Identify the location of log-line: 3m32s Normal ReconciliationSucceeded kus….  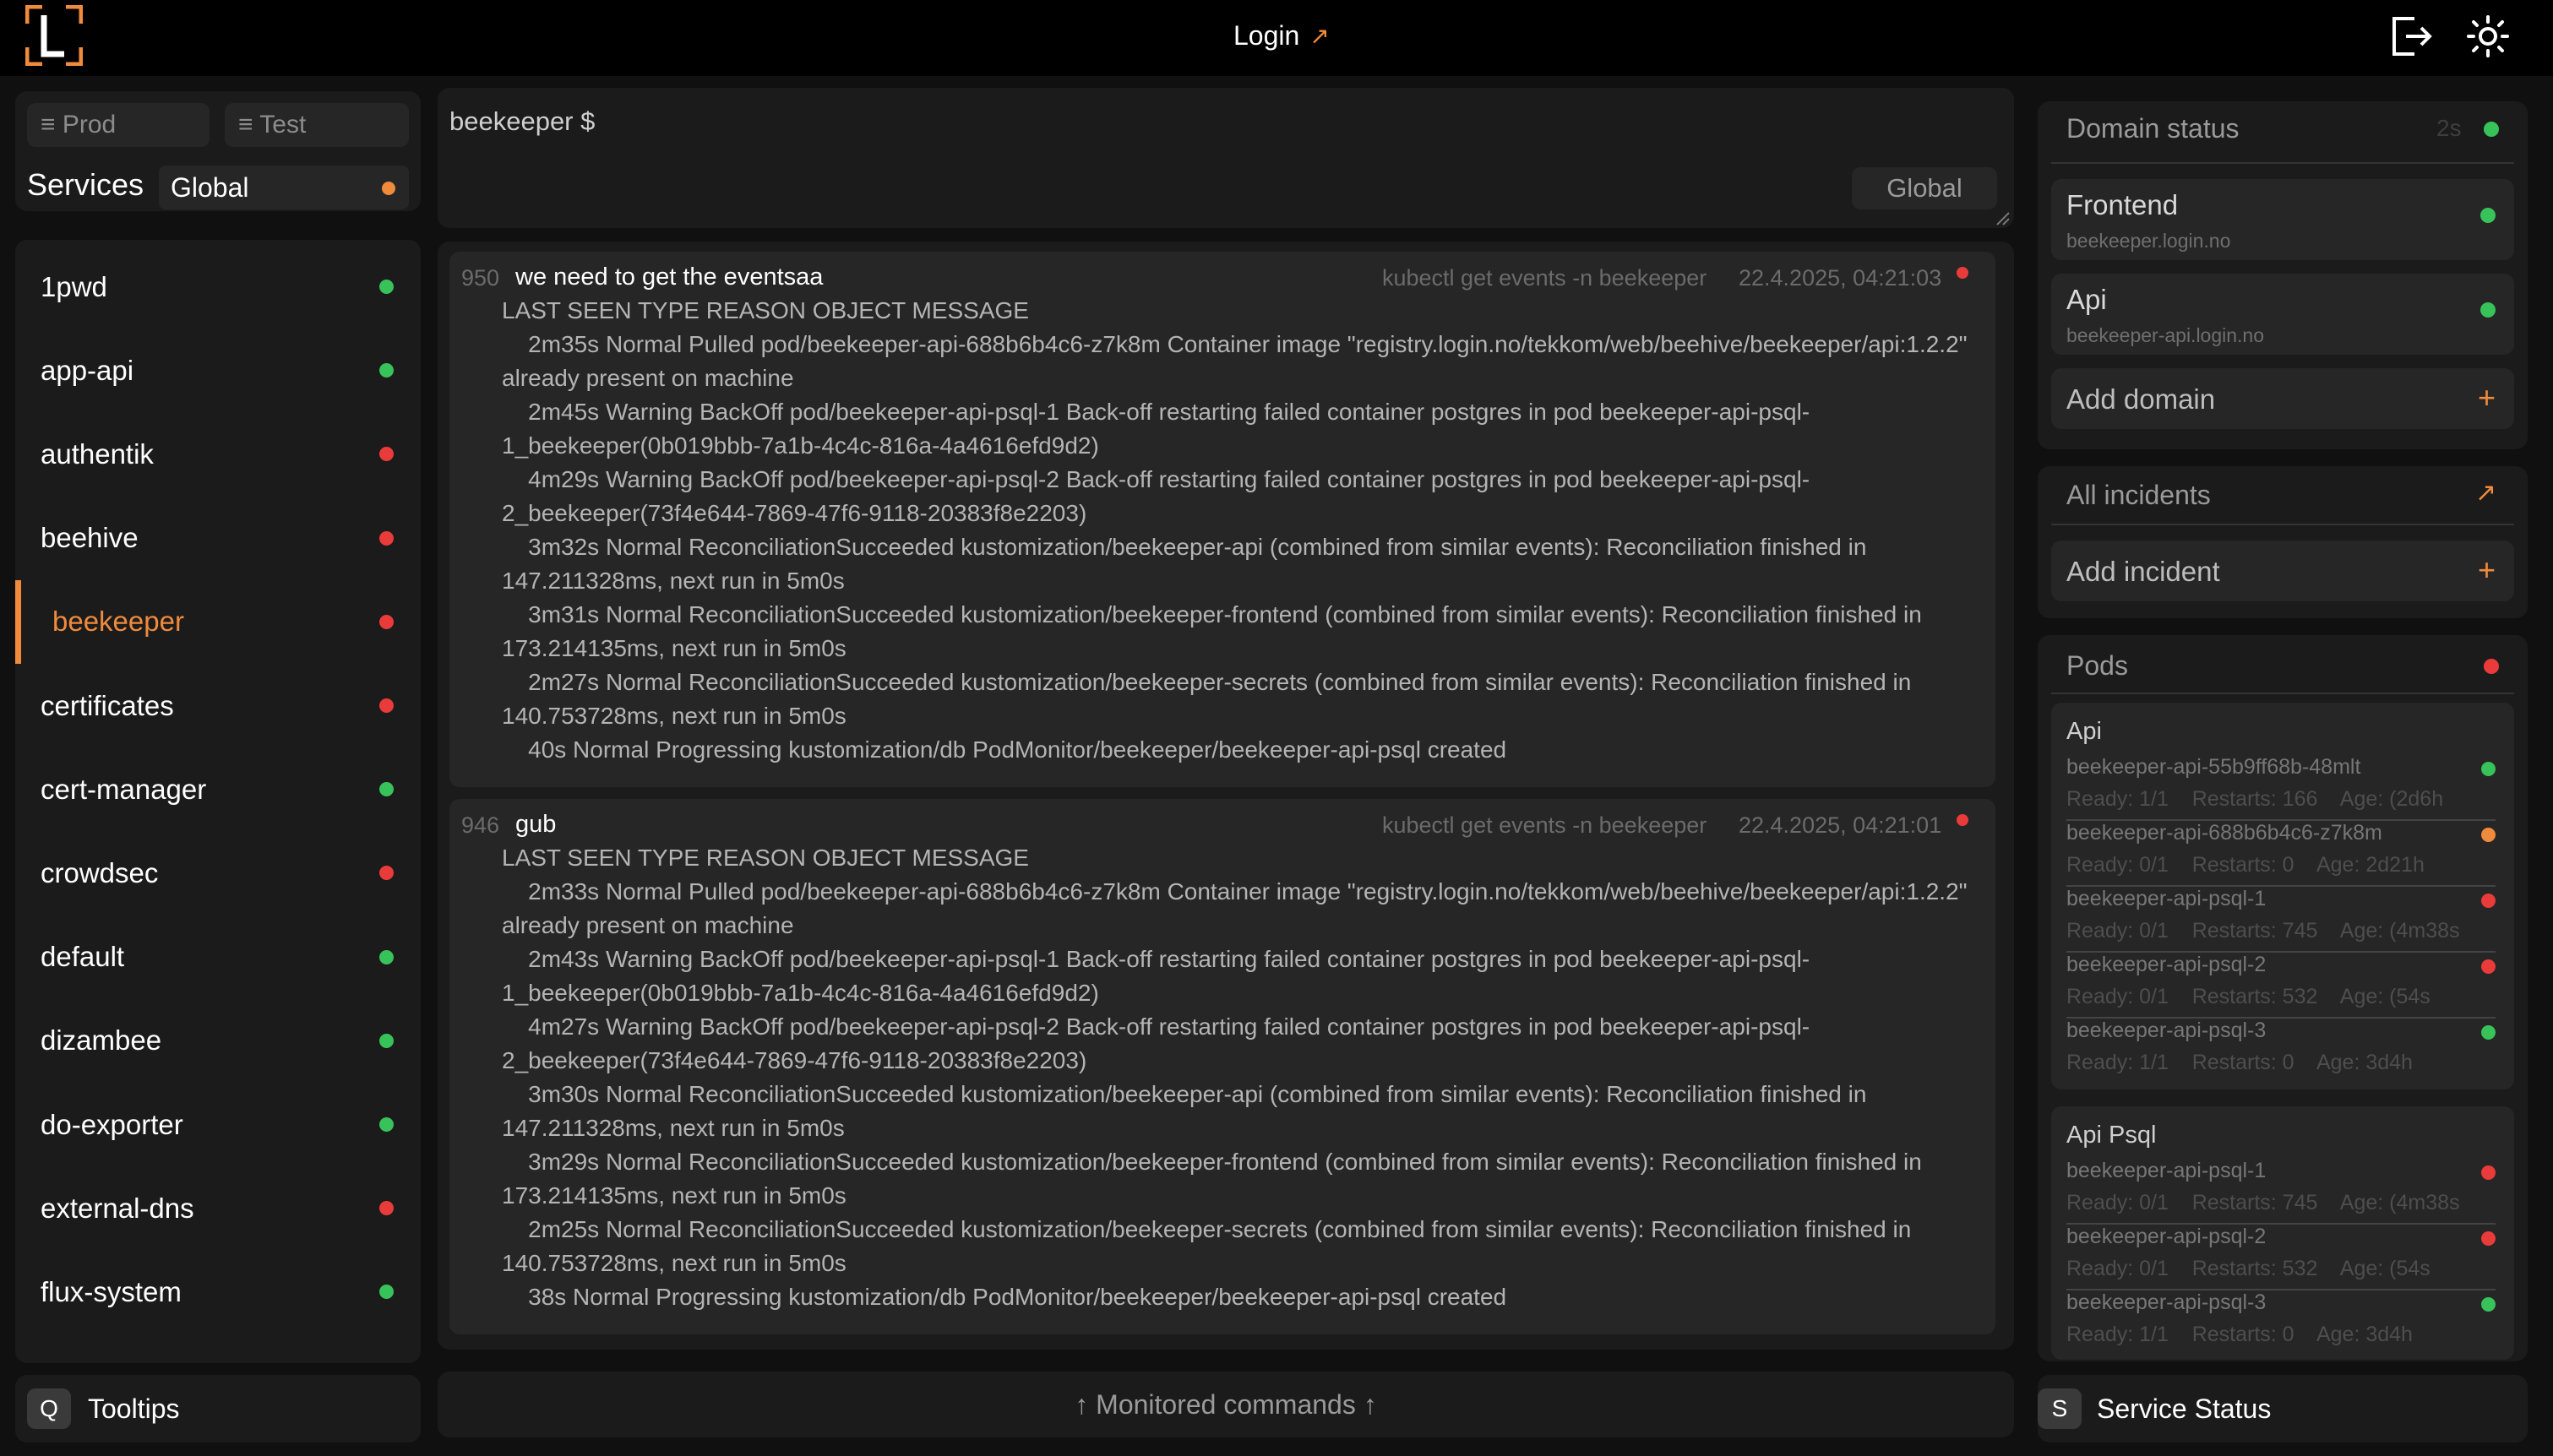
(1188, 564).